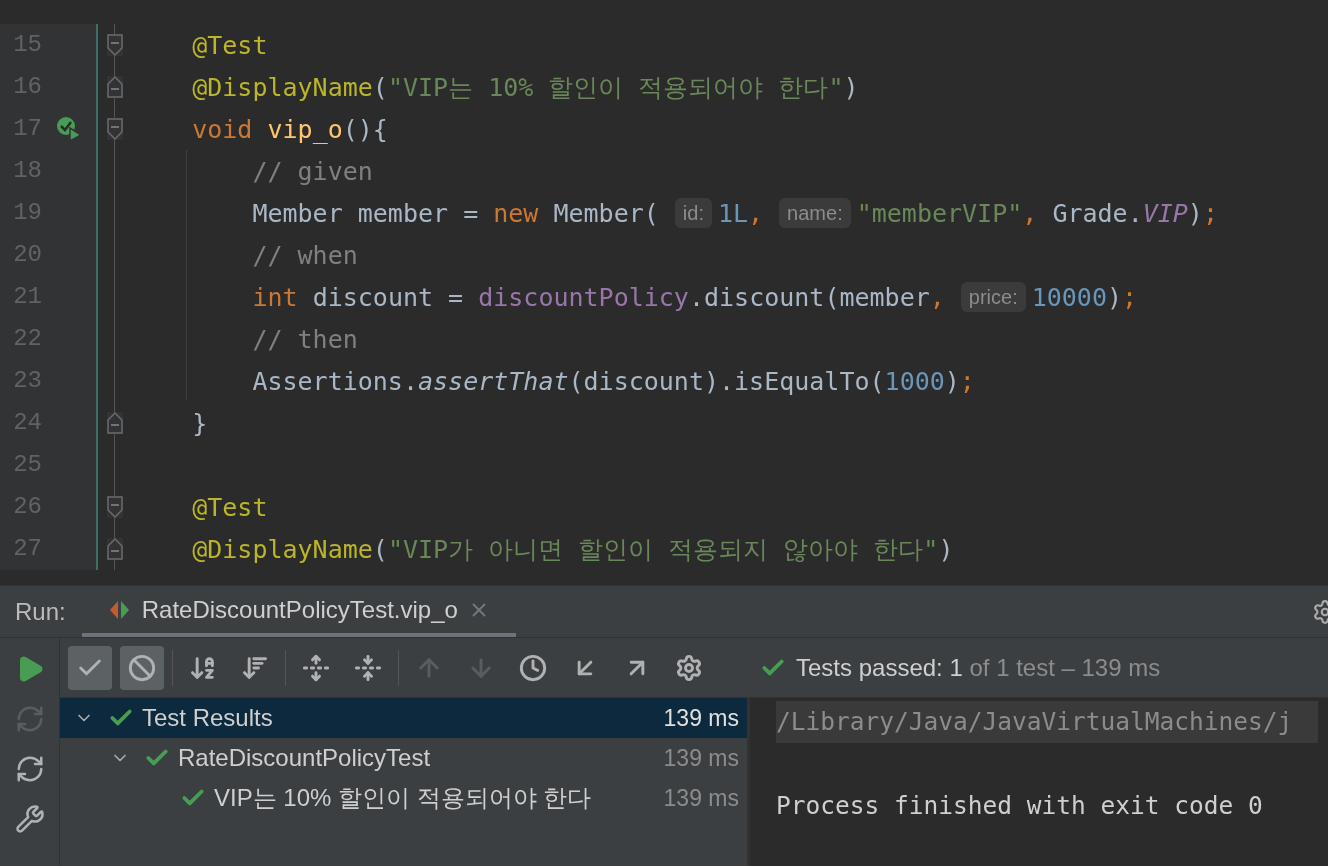 The width and height of the screenshot is (1328, 866). Describe the element at coordinates (939, 213) in the screenshot. I see `code-token: "memberVIP"` at that location.